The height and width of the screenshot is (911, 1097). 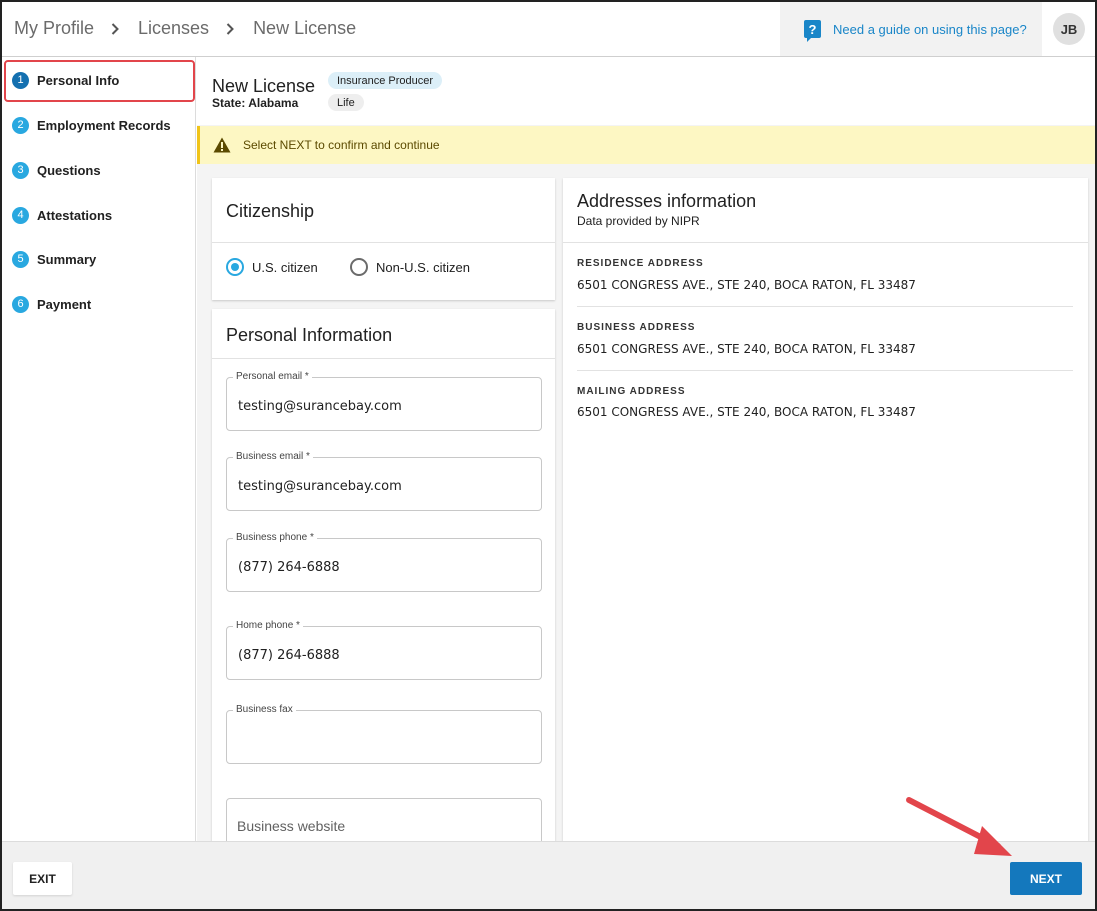 I want to click on breadcrumb-new-license: New License, so click(x=305, y=28).